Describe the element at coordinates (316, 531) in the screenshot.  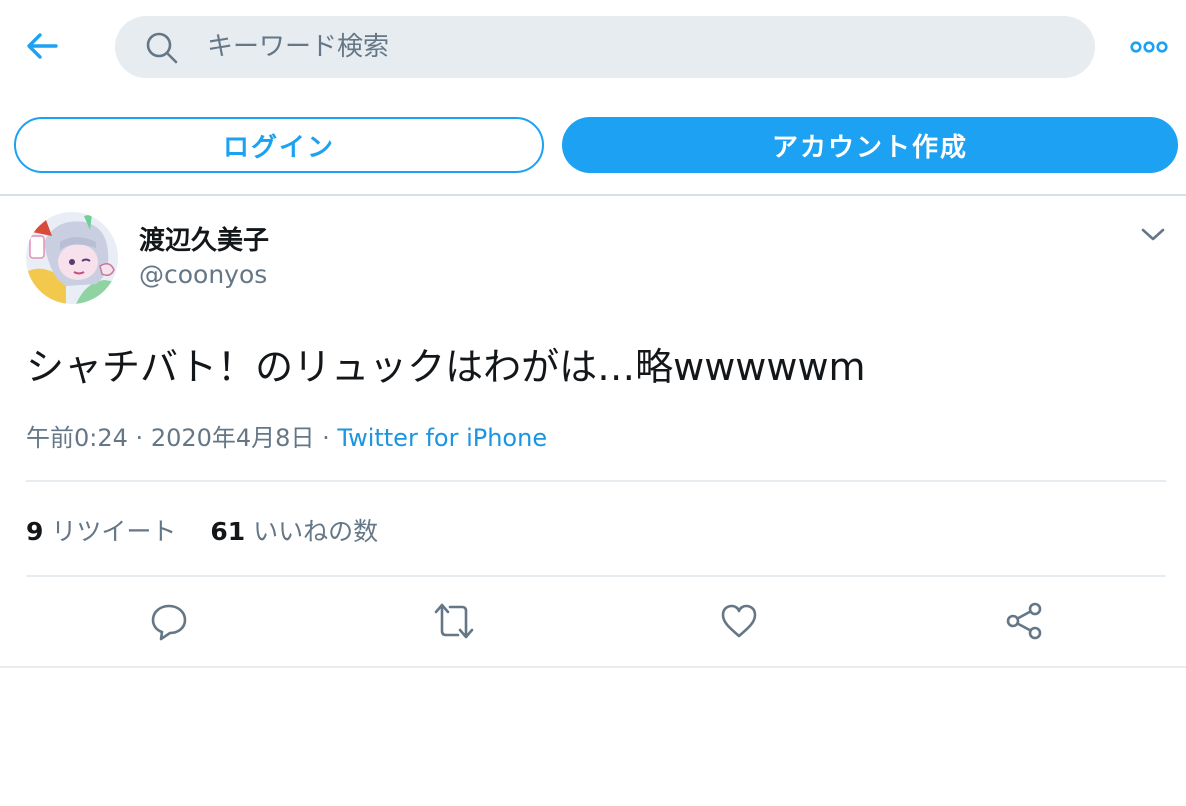
I see `like-label: いいねの数` at that location.